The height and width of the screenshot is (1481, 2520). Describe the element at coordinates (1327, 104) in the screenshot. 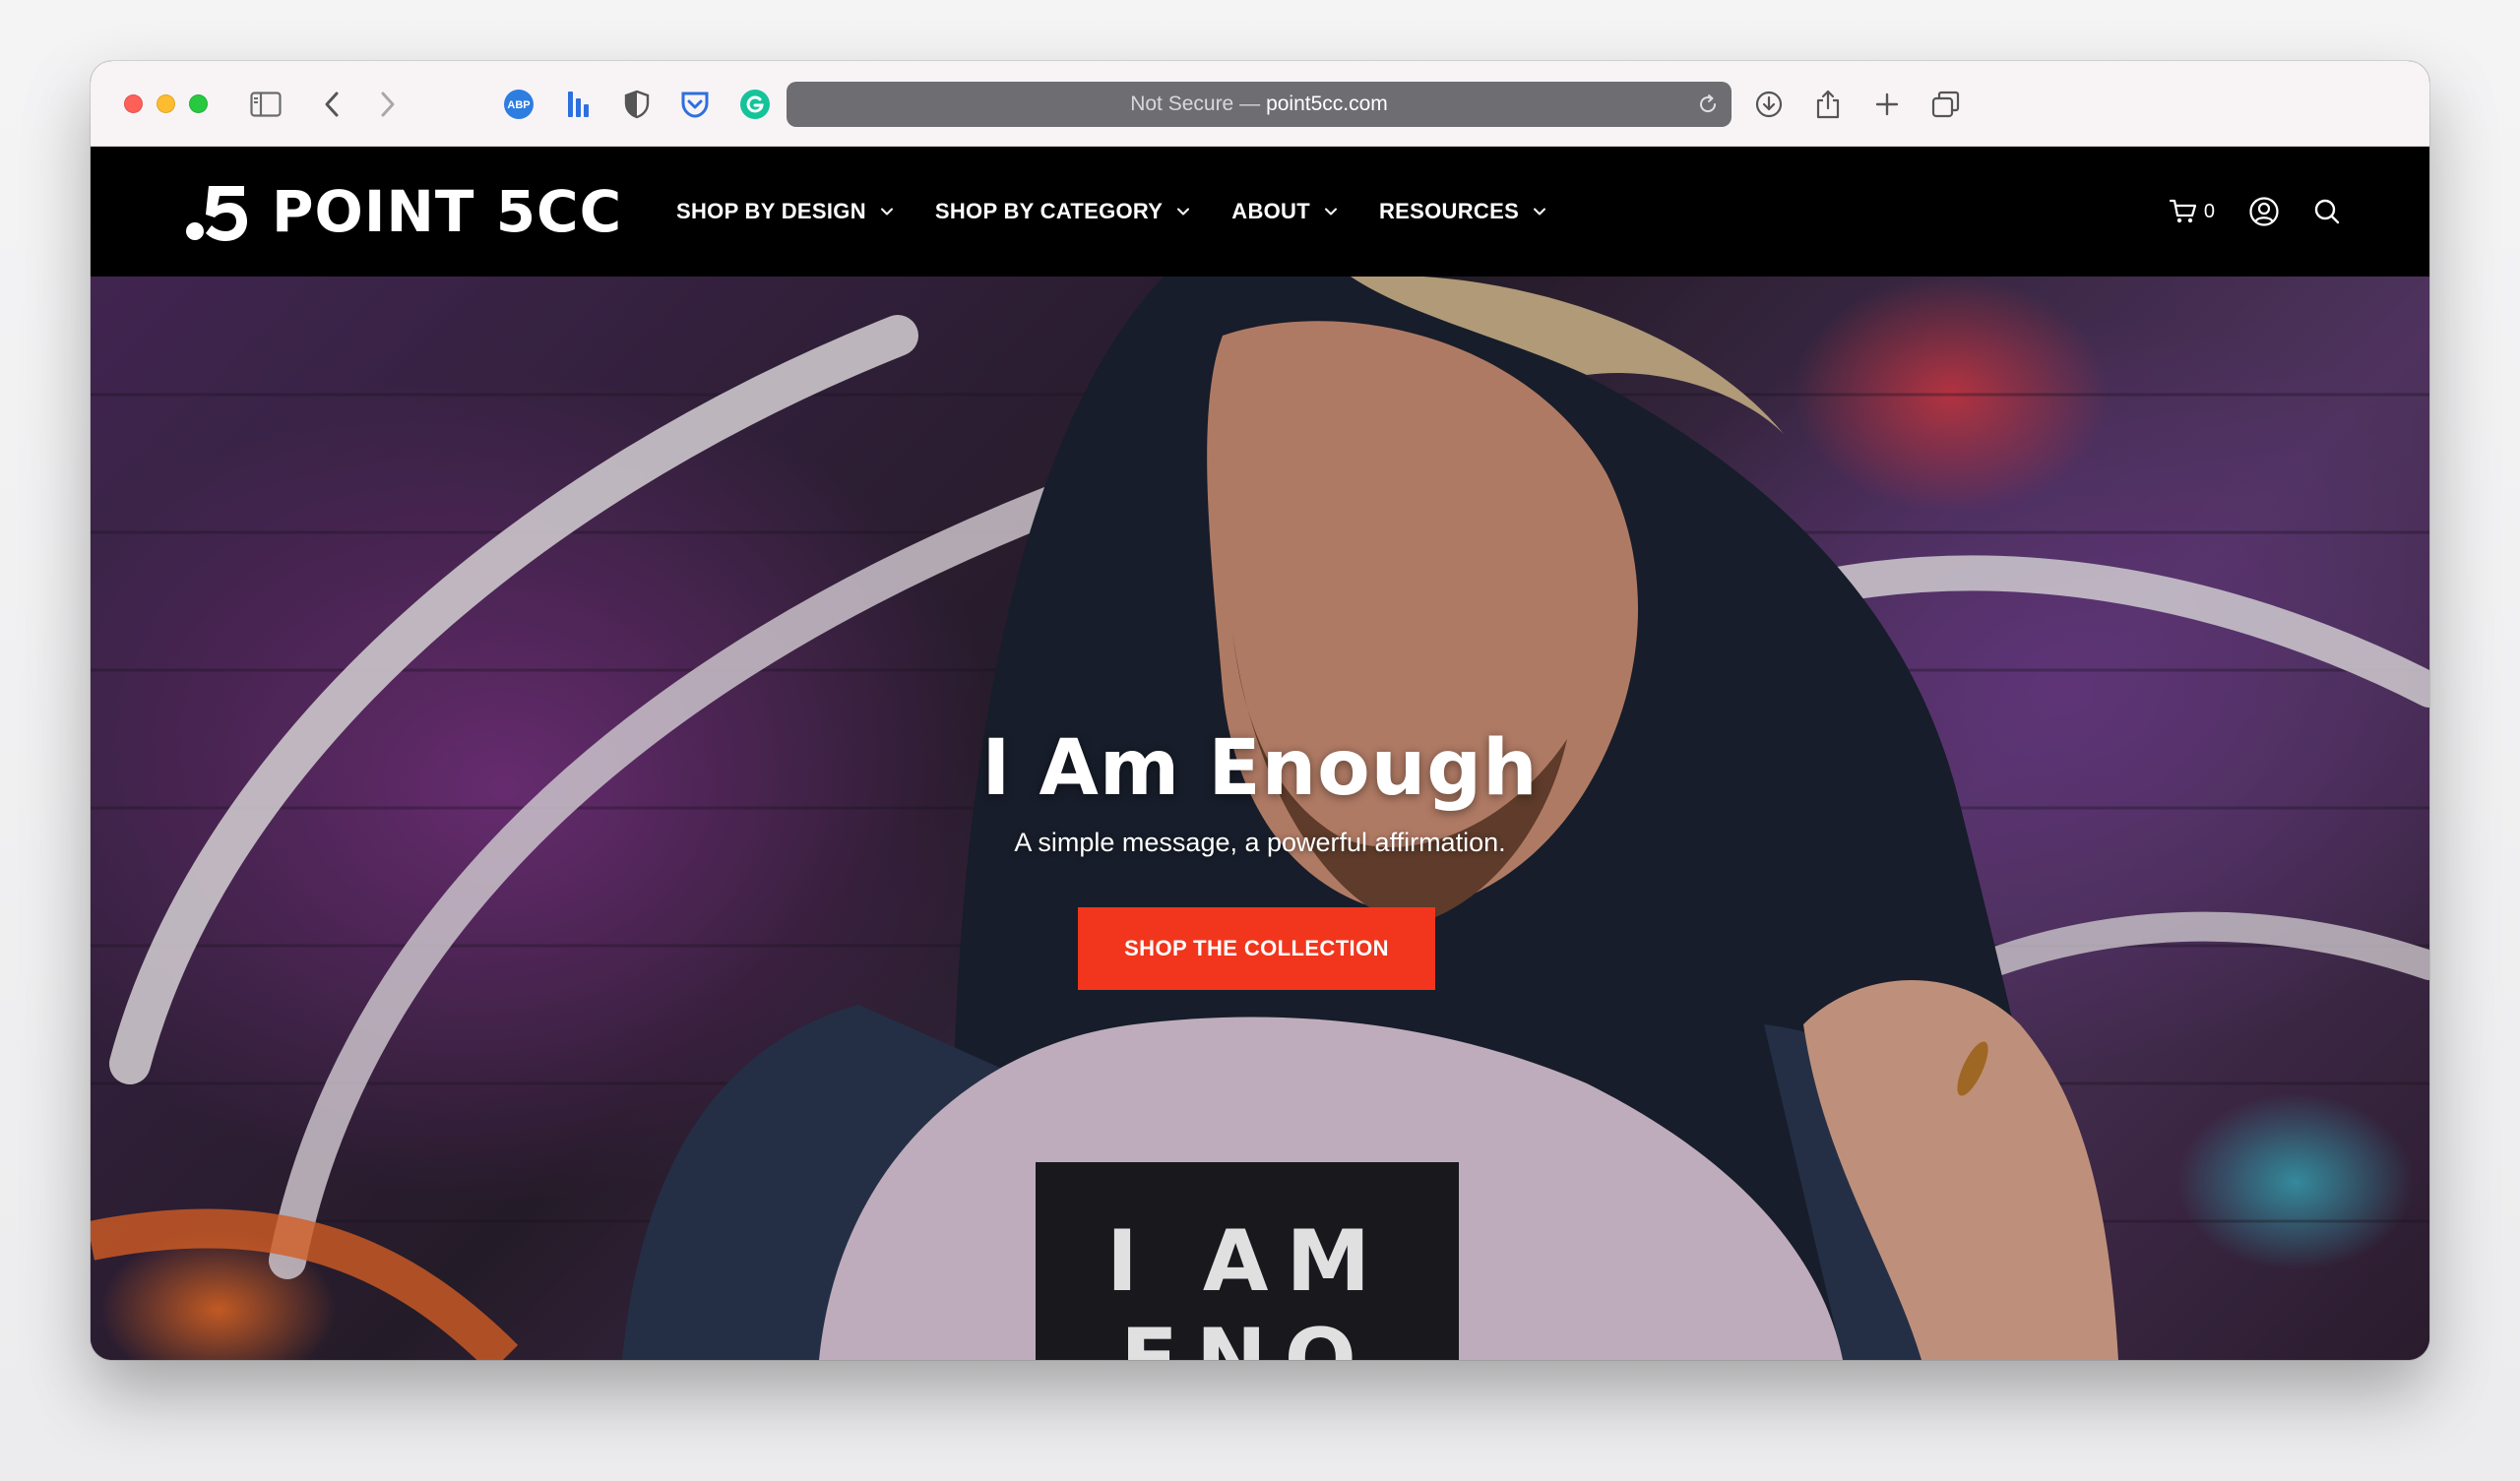

I see `url-host: point5cc.com` at that location.